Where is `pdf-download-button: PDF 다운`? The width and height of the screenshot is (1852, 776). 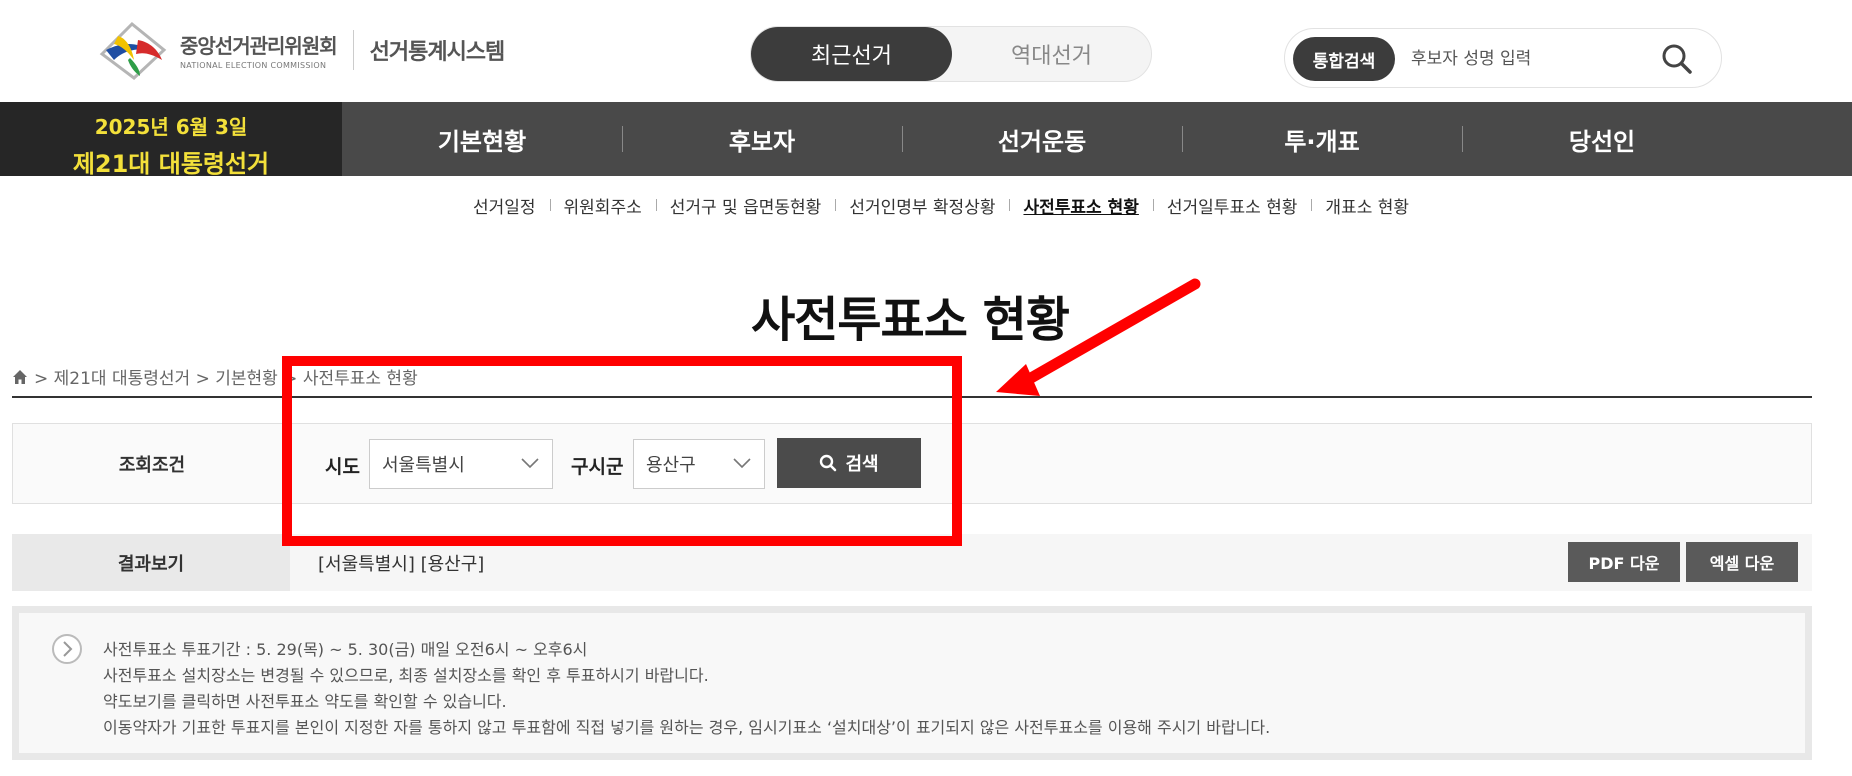 pdf-download-button: PDF 다운 is located at coordinates (1624, 562).